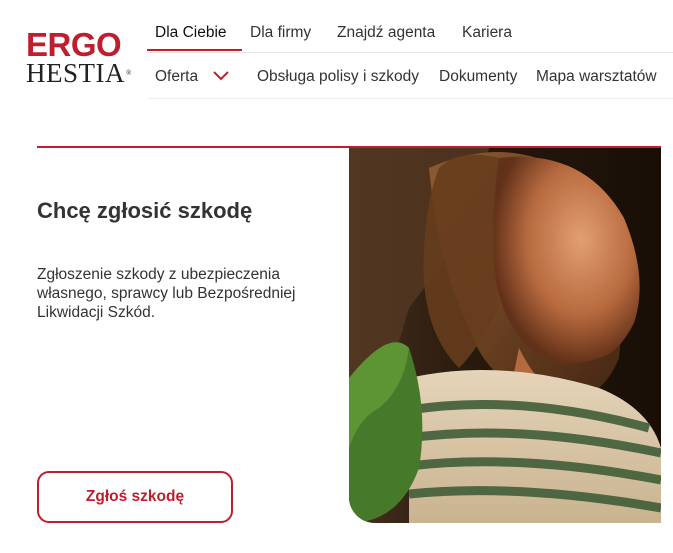 This screenshot has width=673, height=553. Describe the element at coordinates (74, 44) in the screenshot. I see `logo-ergo-text: ERGO` at that location.